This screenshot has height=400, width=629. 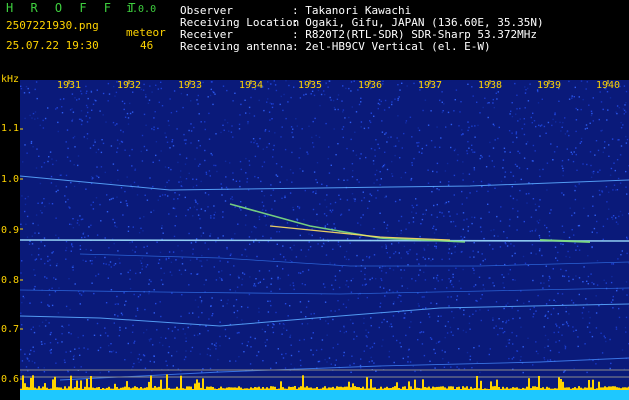 I want to click on x-tick-1934: 1934, so click(x=251, y=85).